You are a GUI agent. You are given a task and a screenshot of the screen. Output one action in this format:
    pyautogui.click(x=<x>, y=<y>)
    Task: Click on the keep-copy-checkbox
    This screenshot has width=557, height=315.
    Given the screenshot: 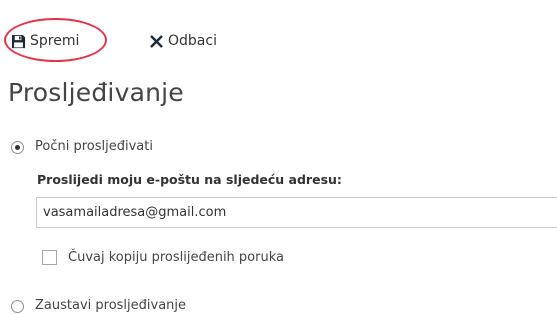 What is the action you would take?
    pyautogui.click(x=49, y=257)
    